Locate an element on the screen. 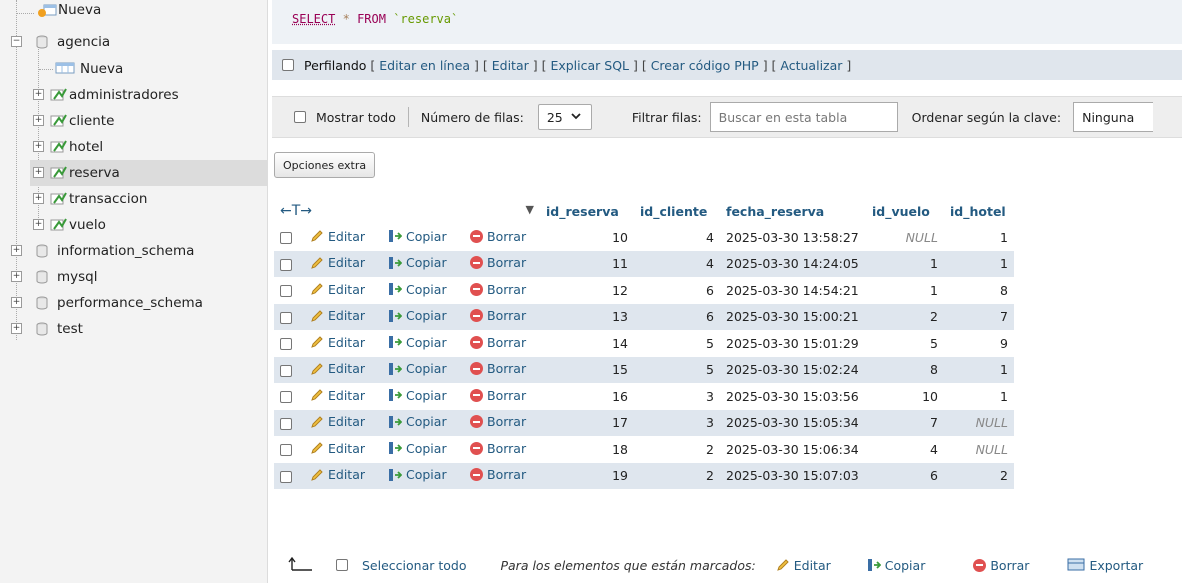 This screenshot has height=583, width=1182. refresh-link: Actualizar is located at coordinates (811, 65).